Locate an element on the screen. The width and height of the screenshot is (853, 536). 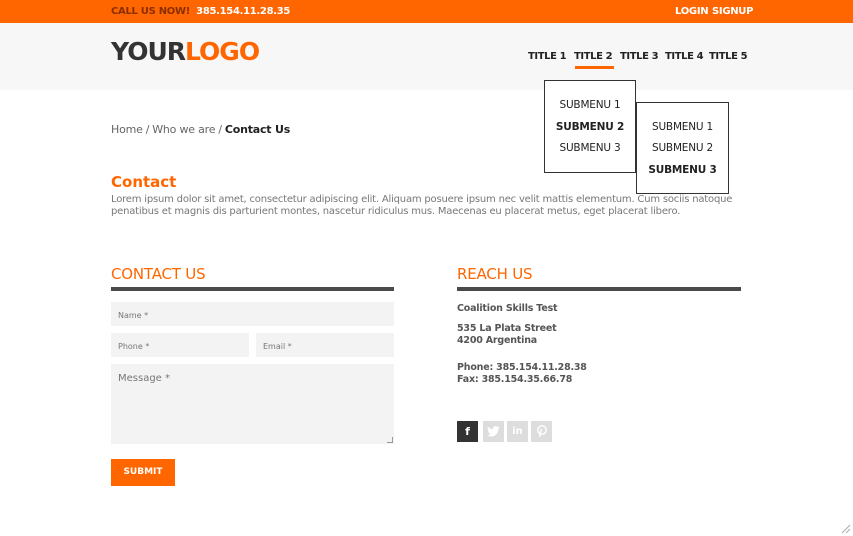
pinterest-icon is located at coordinates (541, 431).